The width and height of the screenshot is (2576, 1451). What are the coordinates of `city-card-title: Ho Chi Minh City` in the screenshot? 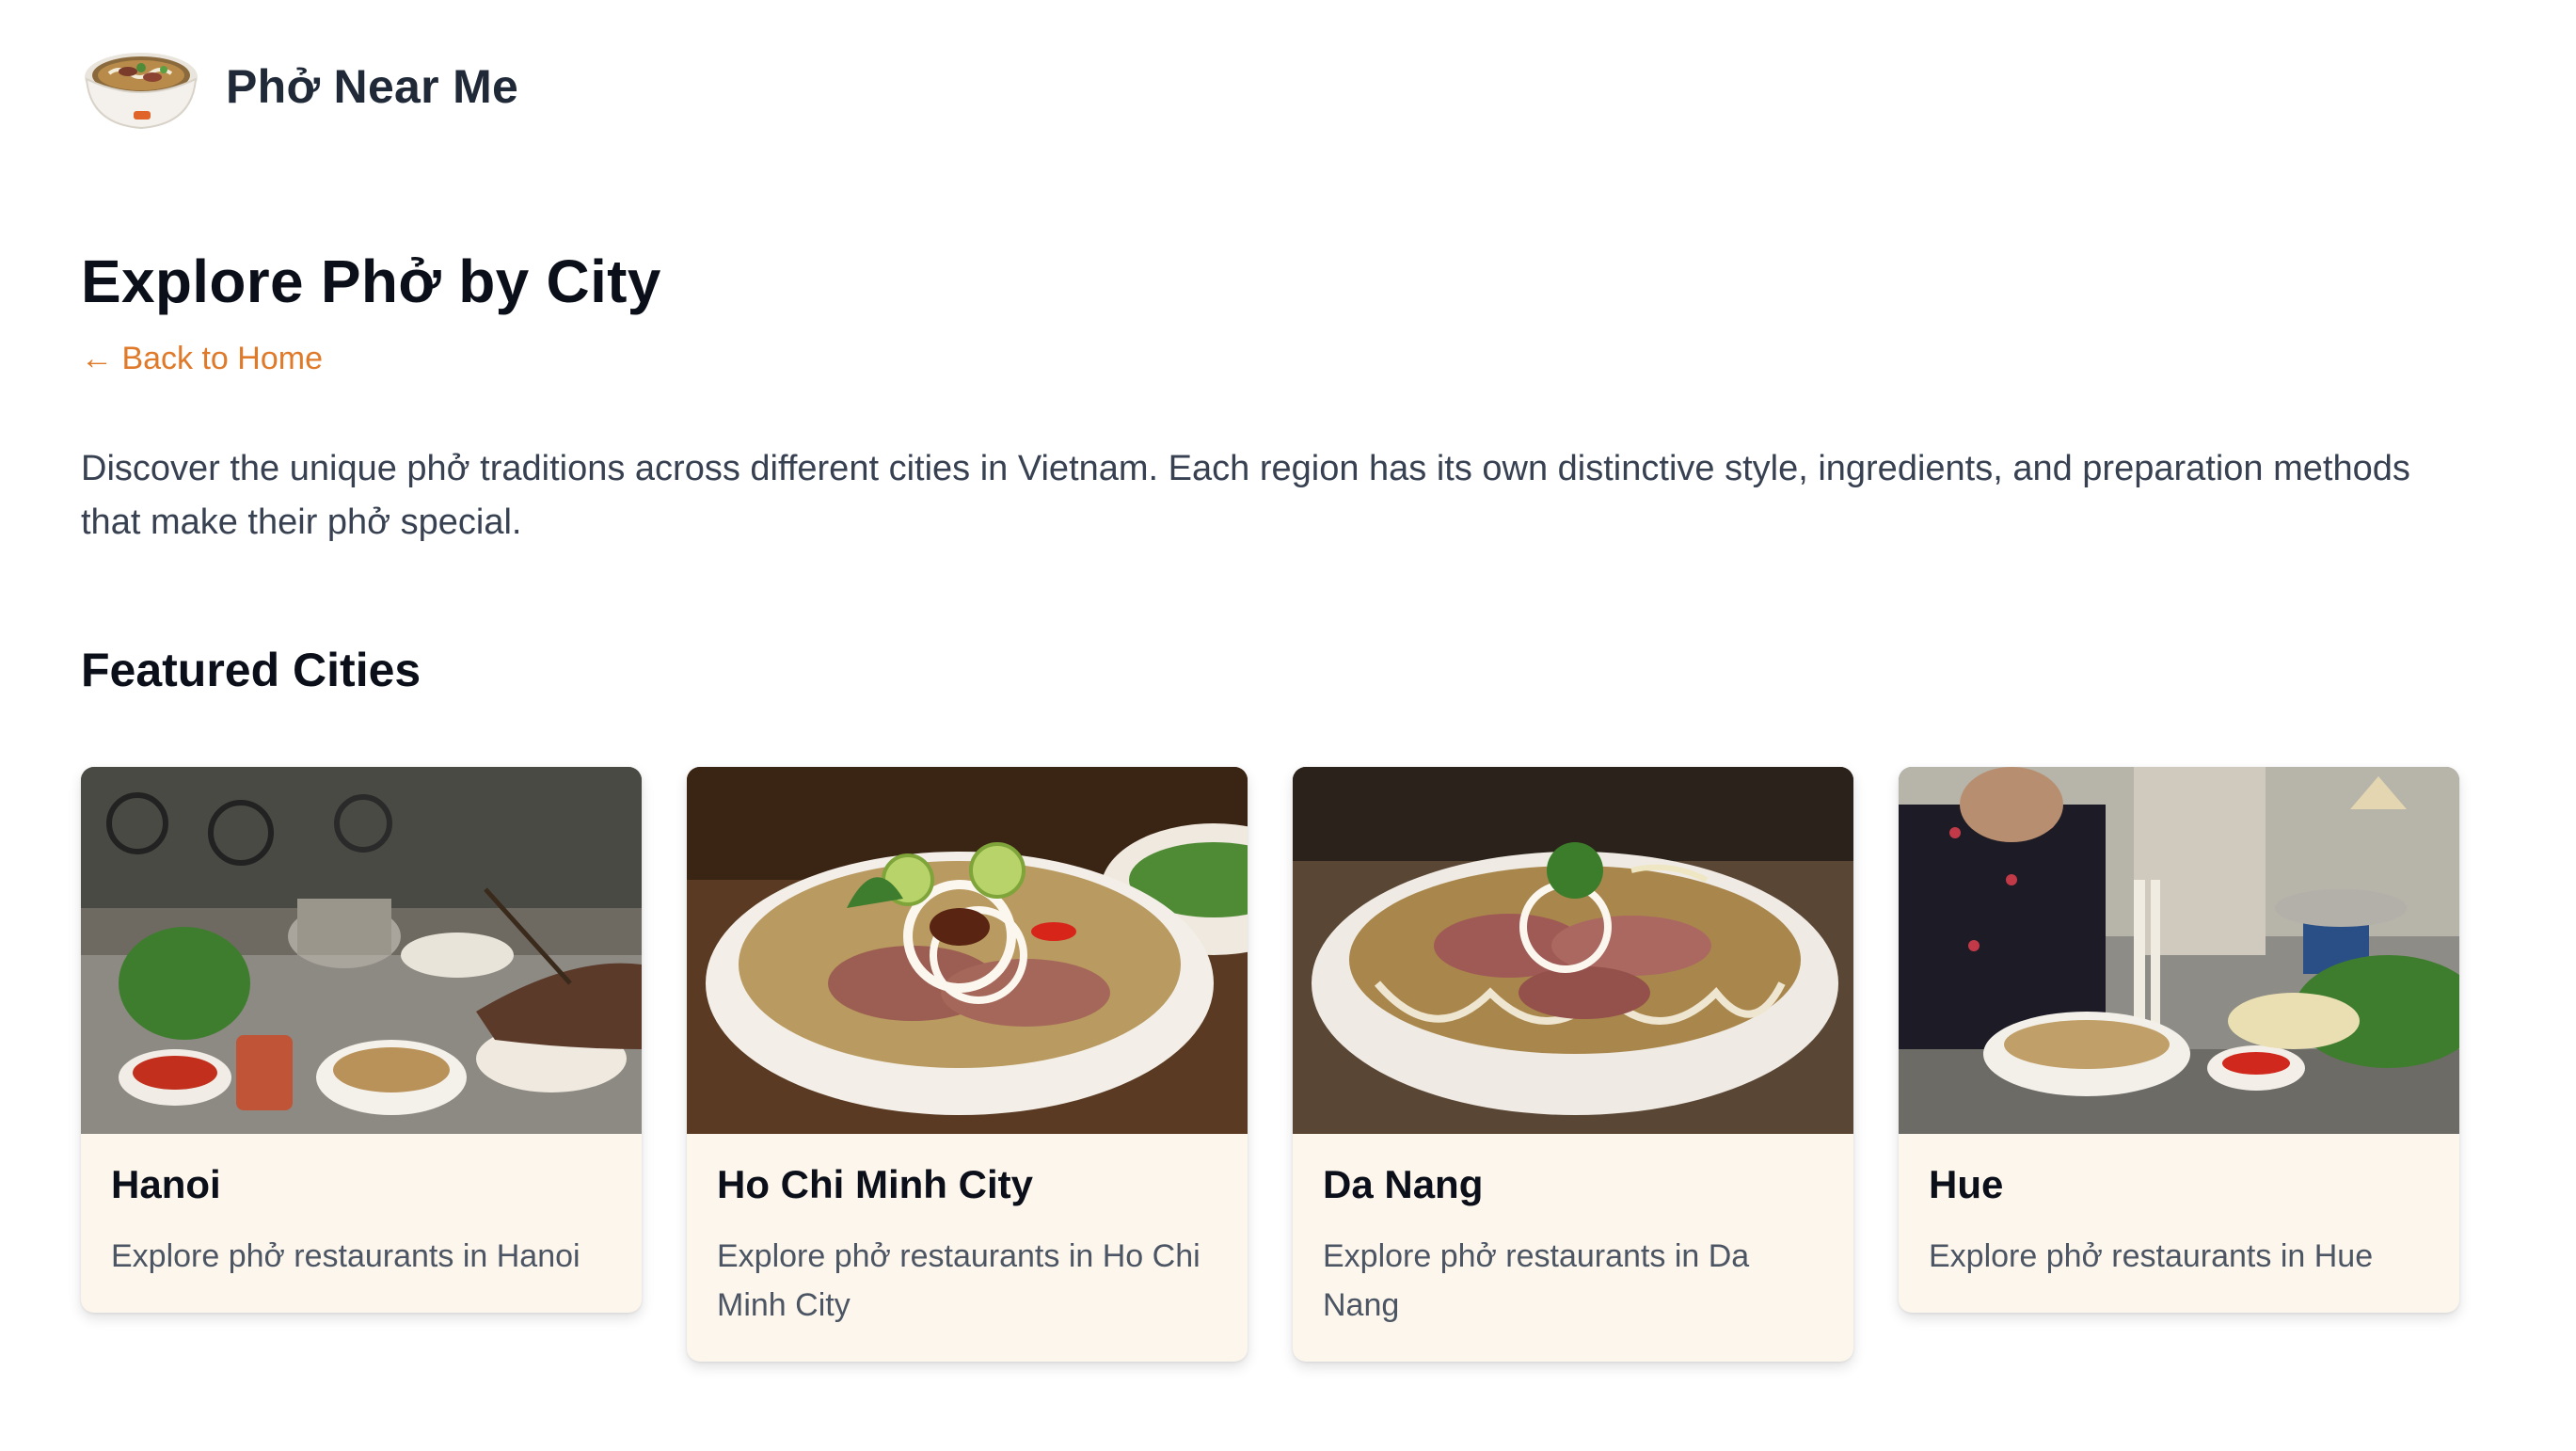 It's located at (875, 1184).